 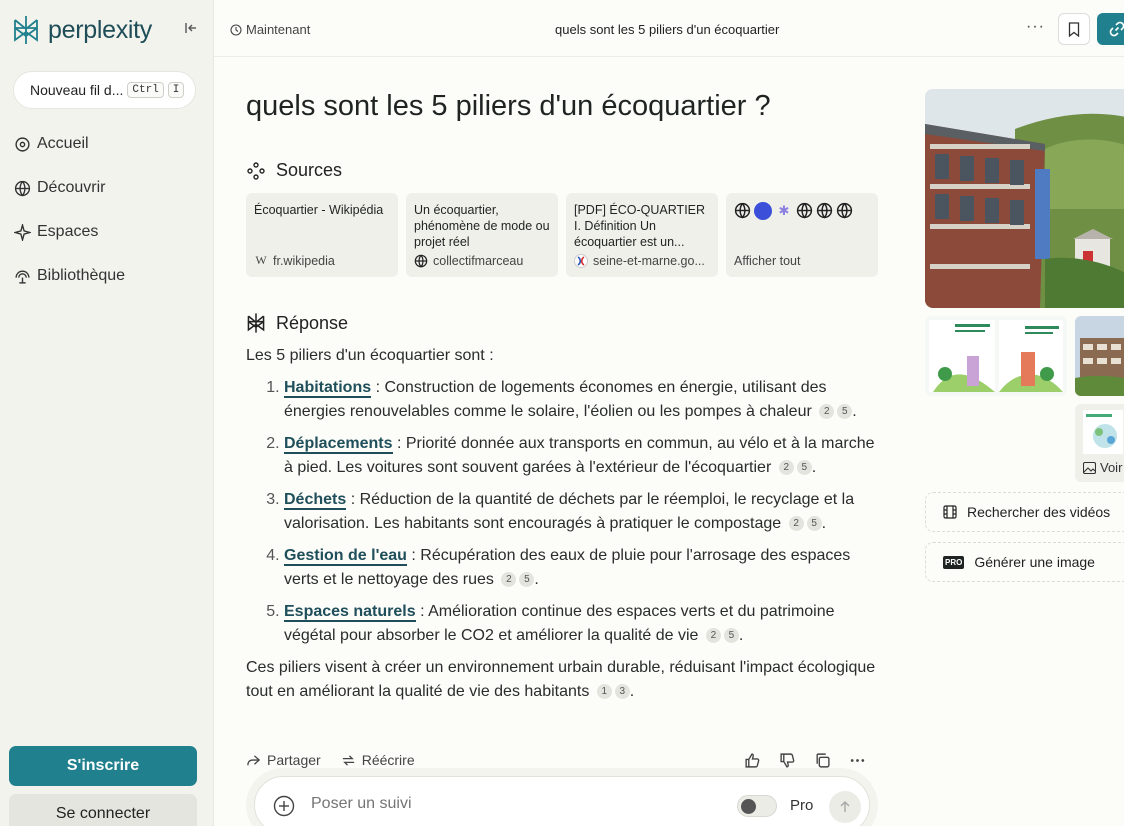 I want to click on answer-intro: Les 5 piliers d'un écoquartier sont :, so click(x=370, y=355).